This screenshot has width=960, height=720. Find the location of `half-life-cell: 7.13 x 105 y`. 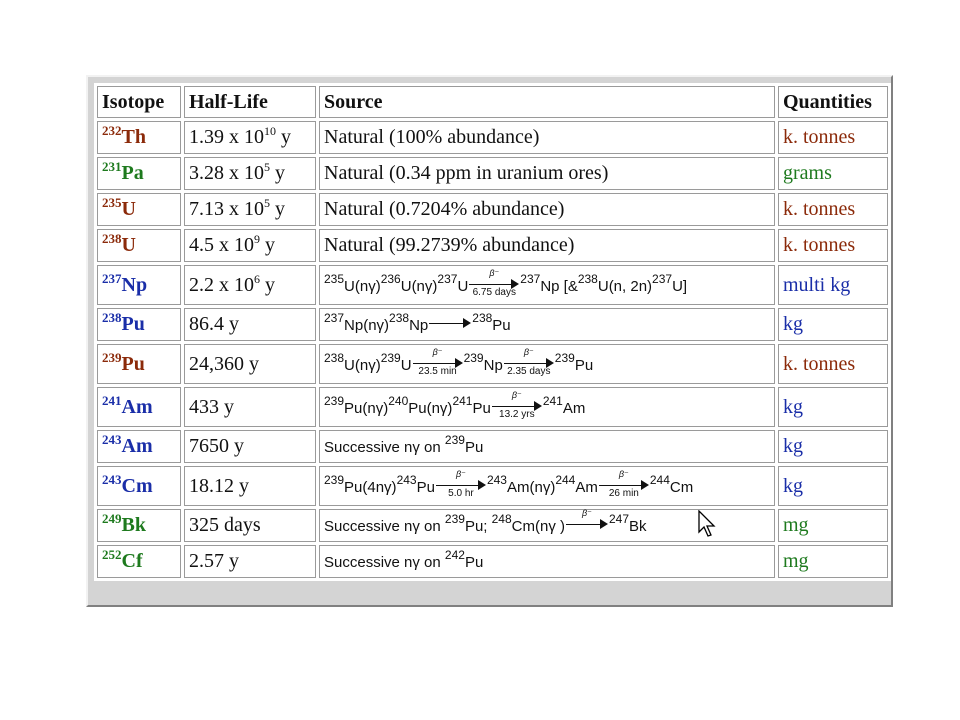

half-life-cell: 7.13 x 105 y is located at coordinates (250, 209).